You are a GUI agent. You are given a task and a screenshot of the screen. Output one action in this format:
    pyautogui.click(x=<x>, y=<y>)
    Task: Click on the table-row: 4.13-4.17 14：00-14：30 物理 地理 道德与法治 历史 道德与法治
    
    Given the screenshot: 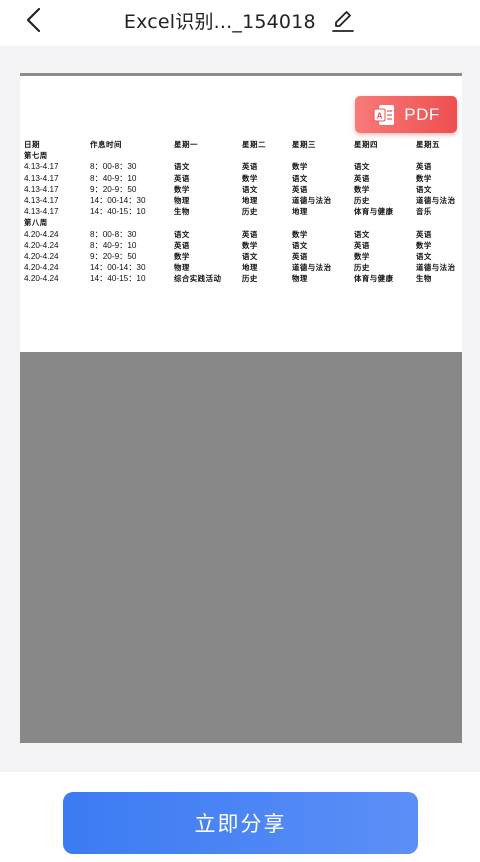 What is the action you would take?
    pyautogui.click(x=243, y=200)
    